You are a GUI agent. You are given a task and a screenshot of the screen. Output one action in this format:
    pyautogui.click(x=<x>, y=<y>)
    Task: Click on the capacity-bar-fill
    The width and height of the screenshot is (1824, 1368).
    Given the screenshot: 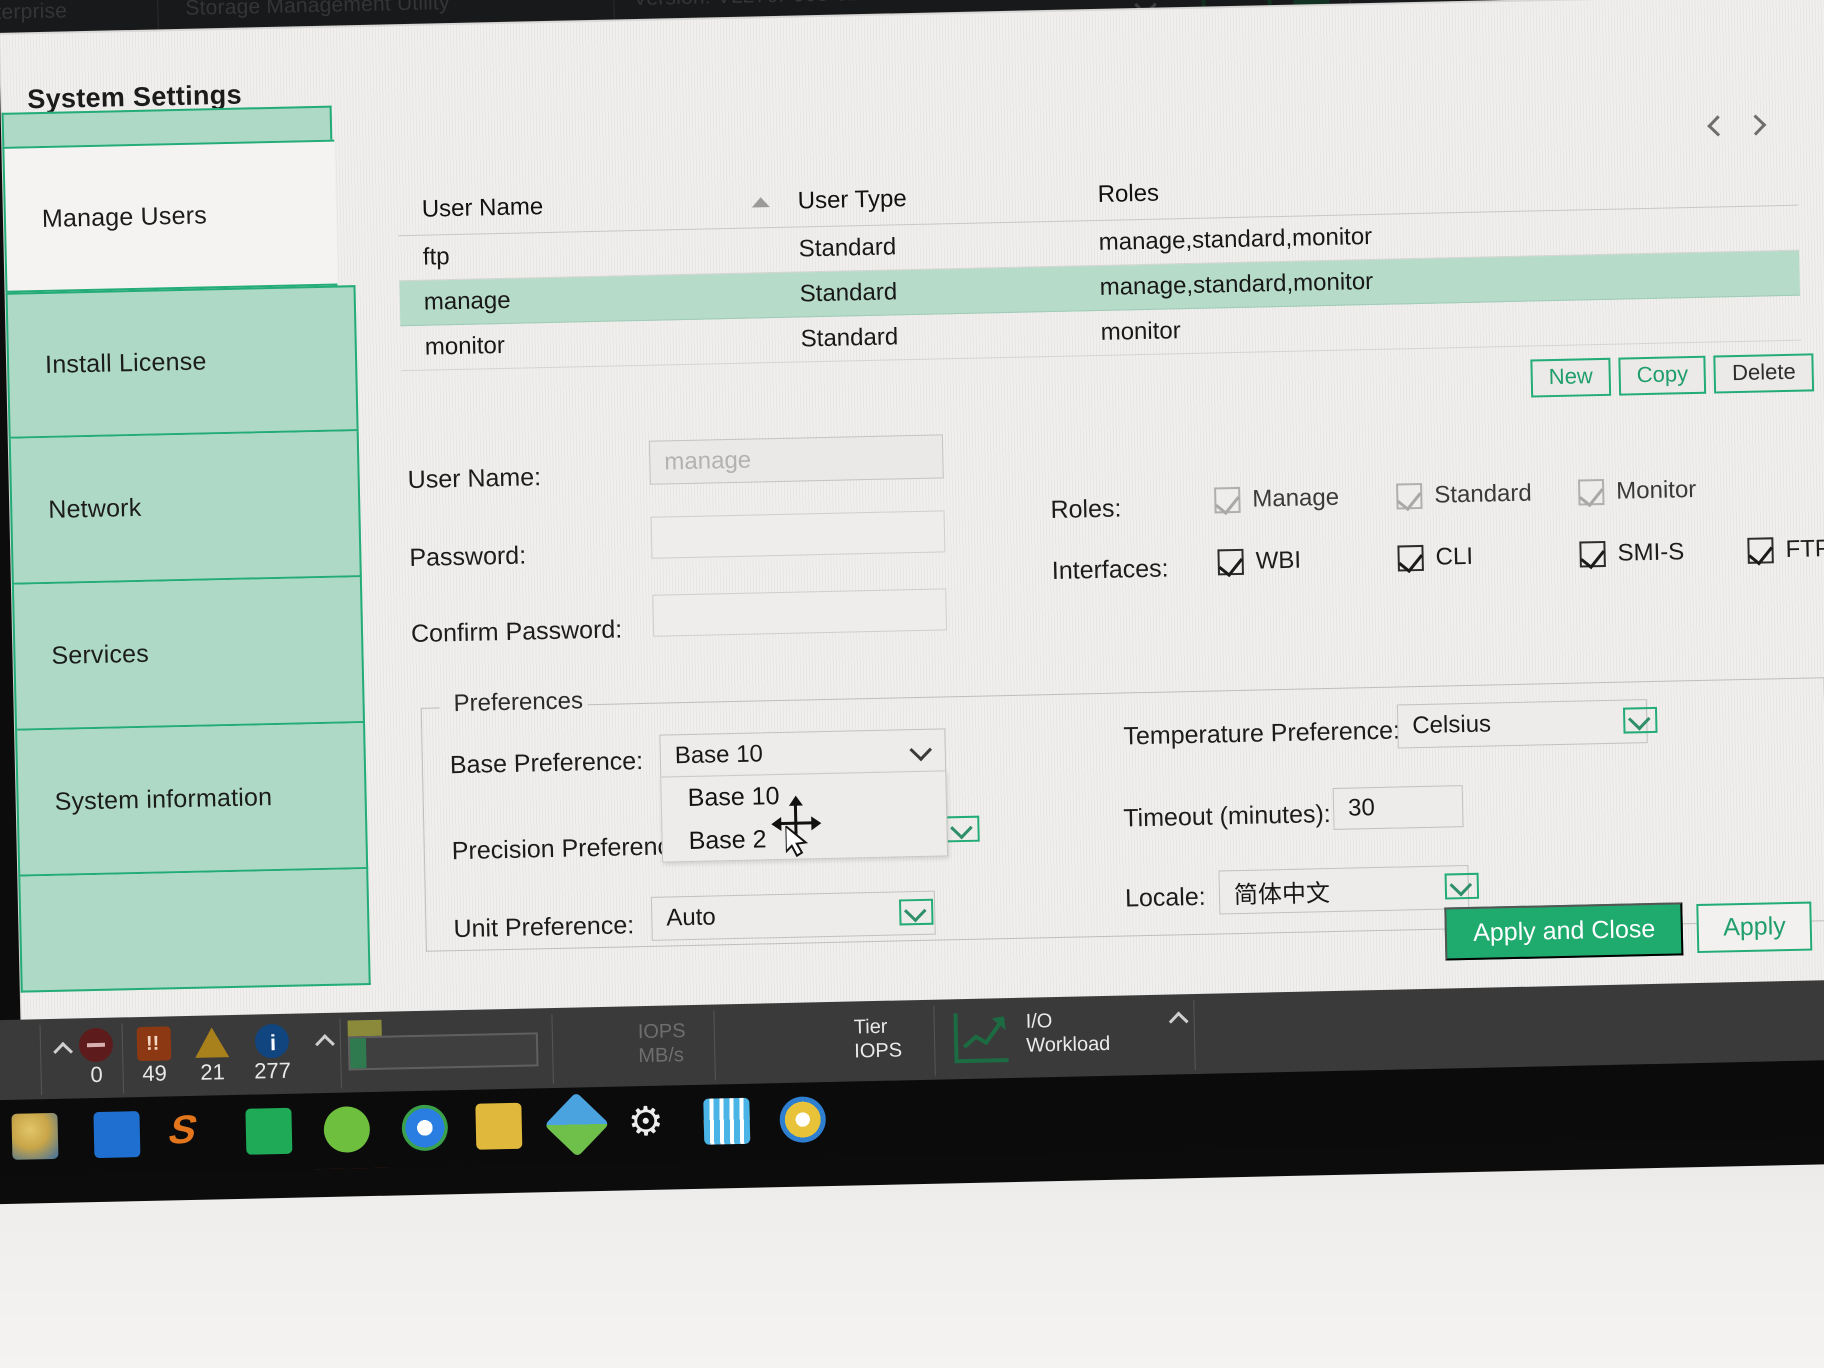 What is the action you would take?
    pyautogui.click(x=358, y=1053)
    